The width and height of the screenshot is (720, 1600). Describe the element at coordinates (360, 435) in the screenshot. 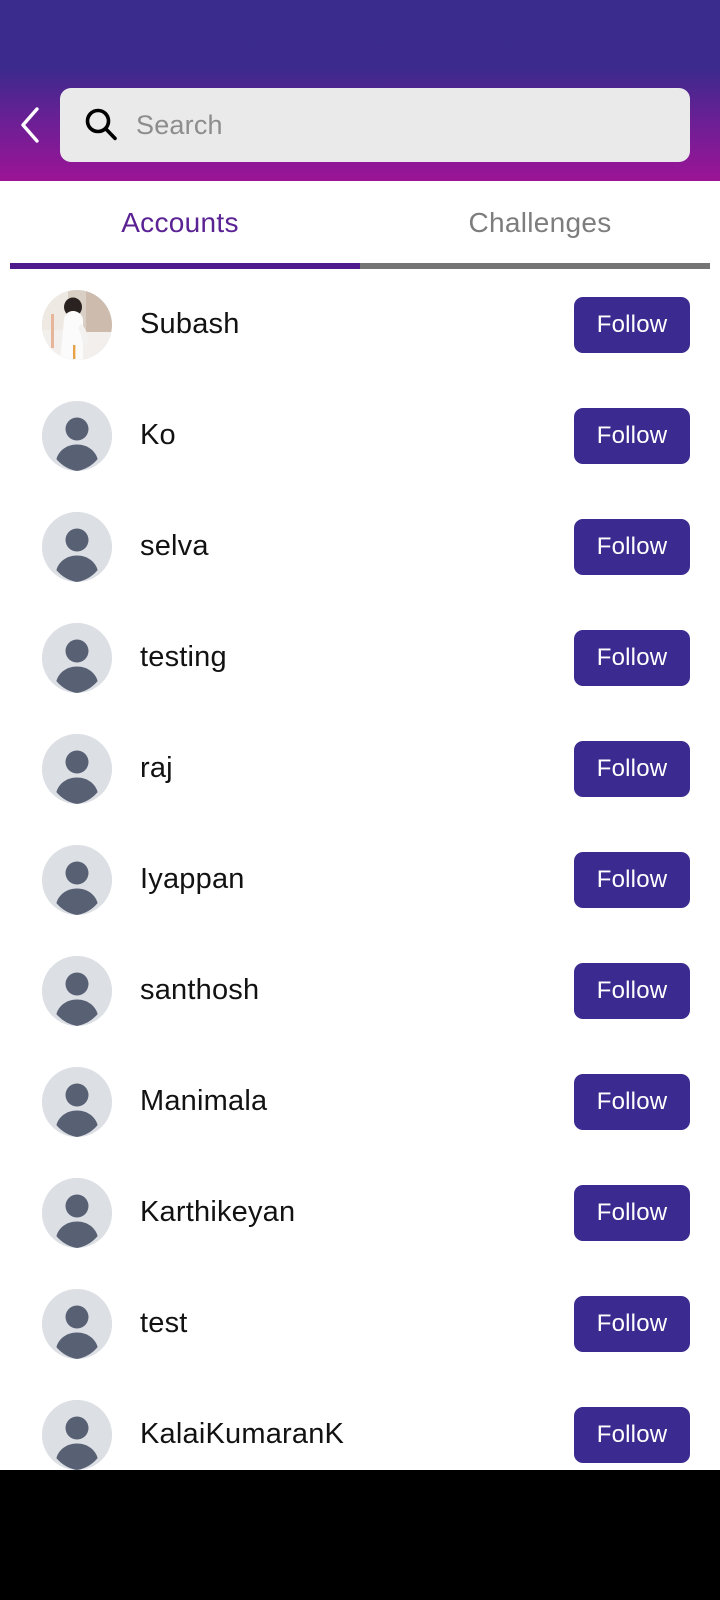

I see `account-row: Ko Follow` at that location.